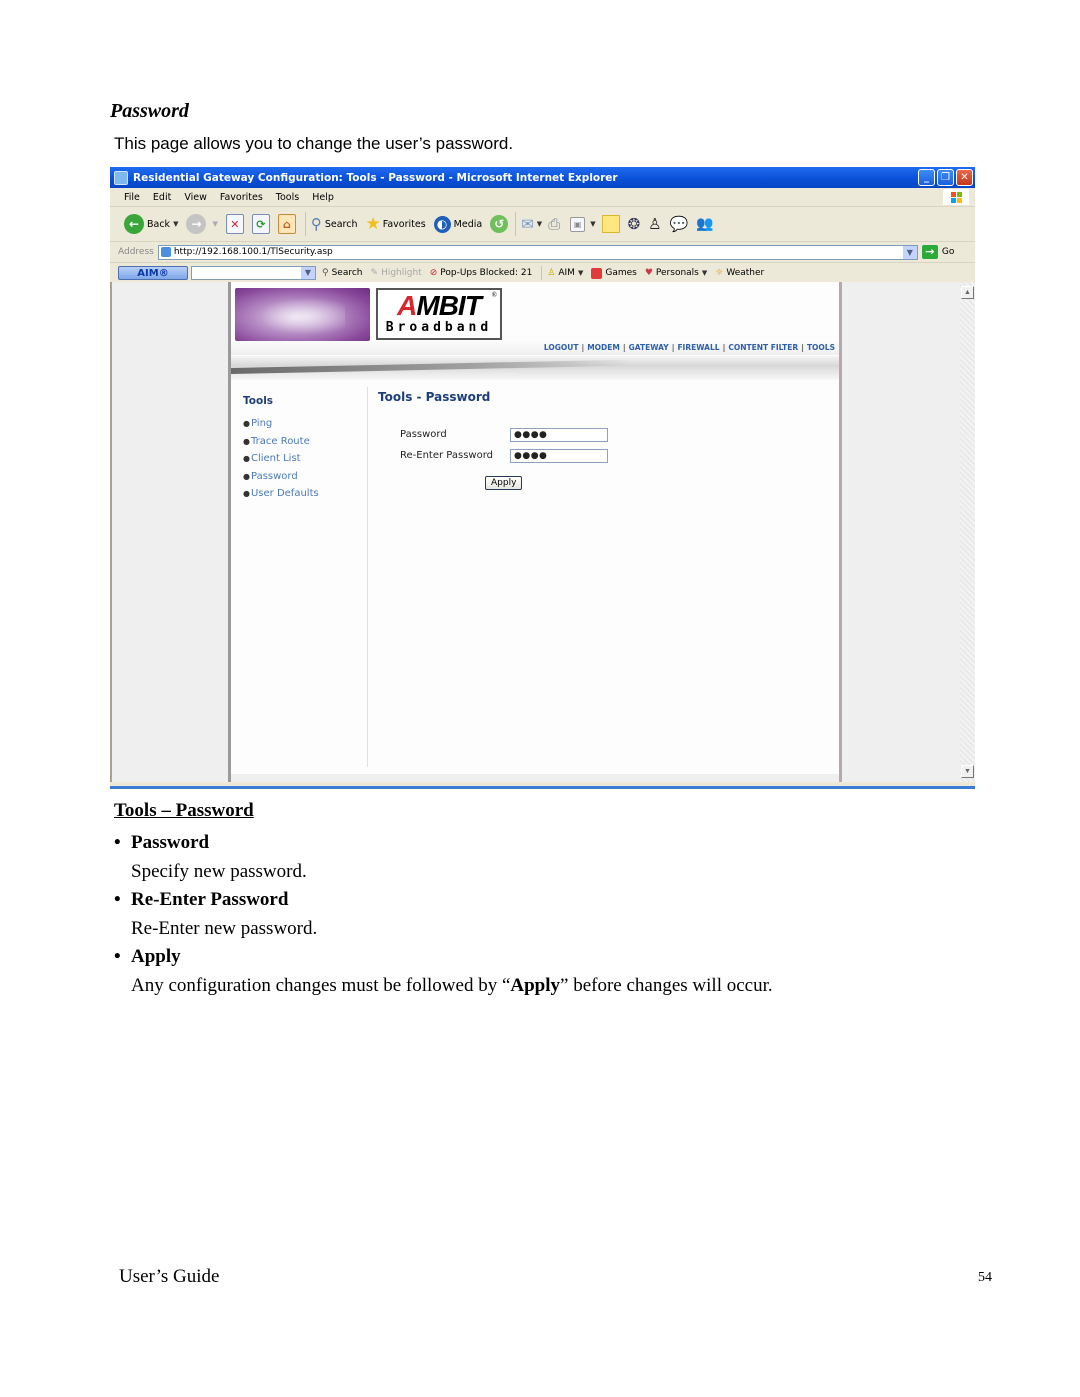 The height and width of the screenshot is (1397, 1080). I want to click on aim-dropdown-icon: ▼, so click(580, 273).